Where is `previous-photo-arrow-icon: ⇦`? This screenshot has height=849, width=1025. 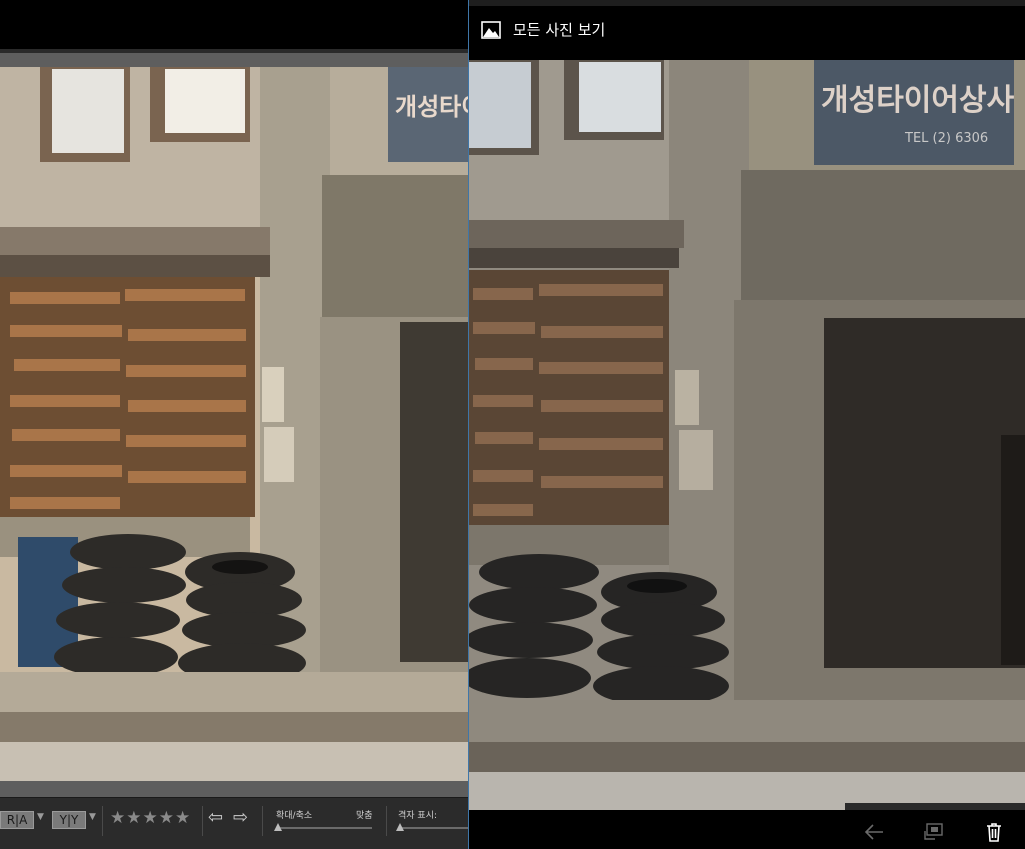
previous-photo-arrow-icon: ⇦ is located at coordinates (215, 817).